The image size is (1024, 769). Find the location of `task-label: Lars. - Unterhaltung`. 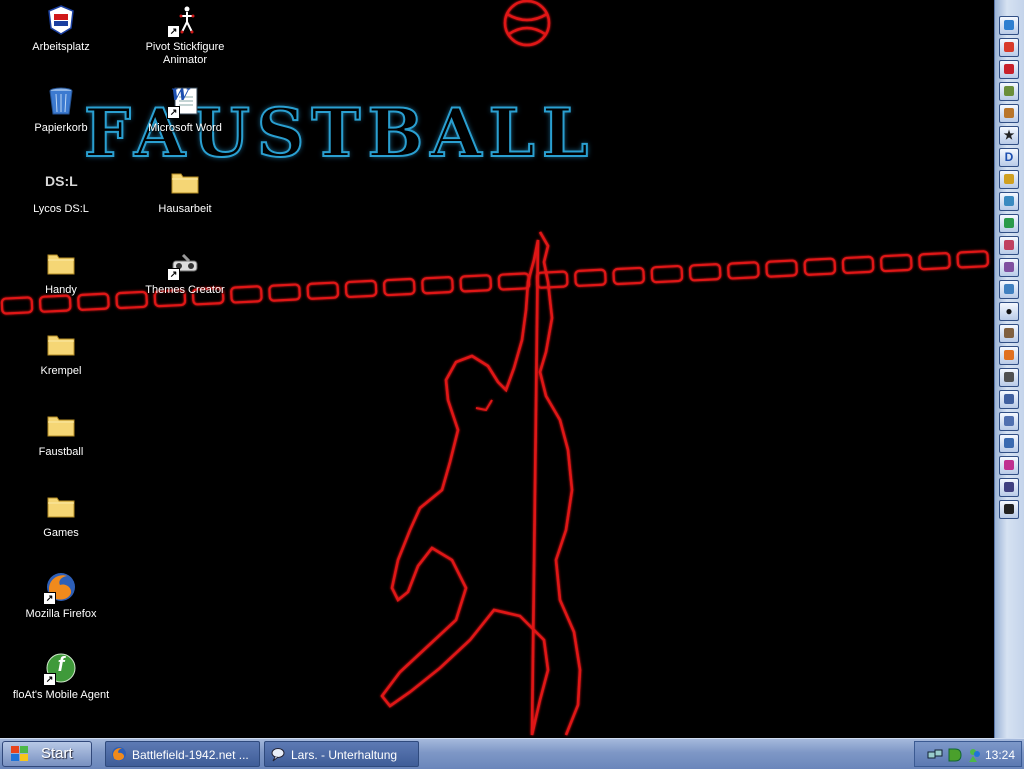

task-label: Lars. - Unterhaltung is located at coordinates (344, 755).